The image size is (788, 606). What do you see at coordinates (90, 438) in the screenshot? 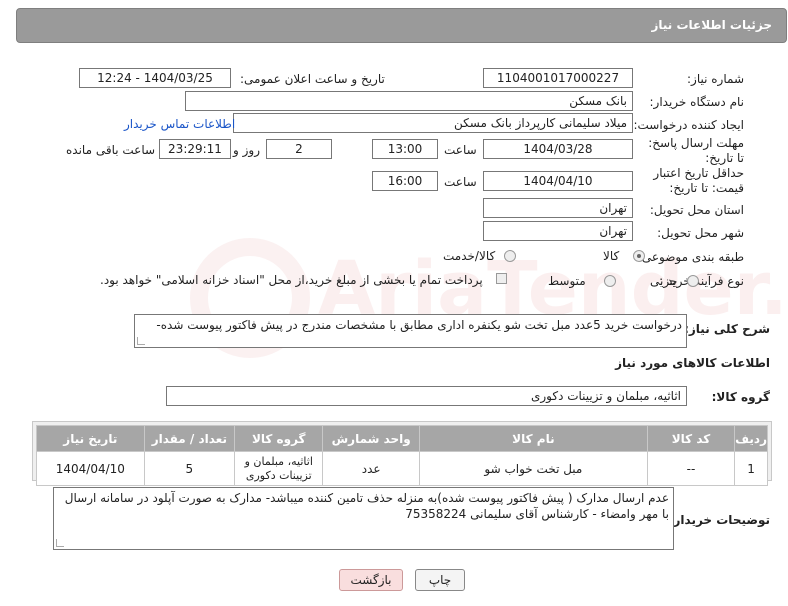
I see `col-need-date: تاریخ نیاز` at bounding box center [90, 438].